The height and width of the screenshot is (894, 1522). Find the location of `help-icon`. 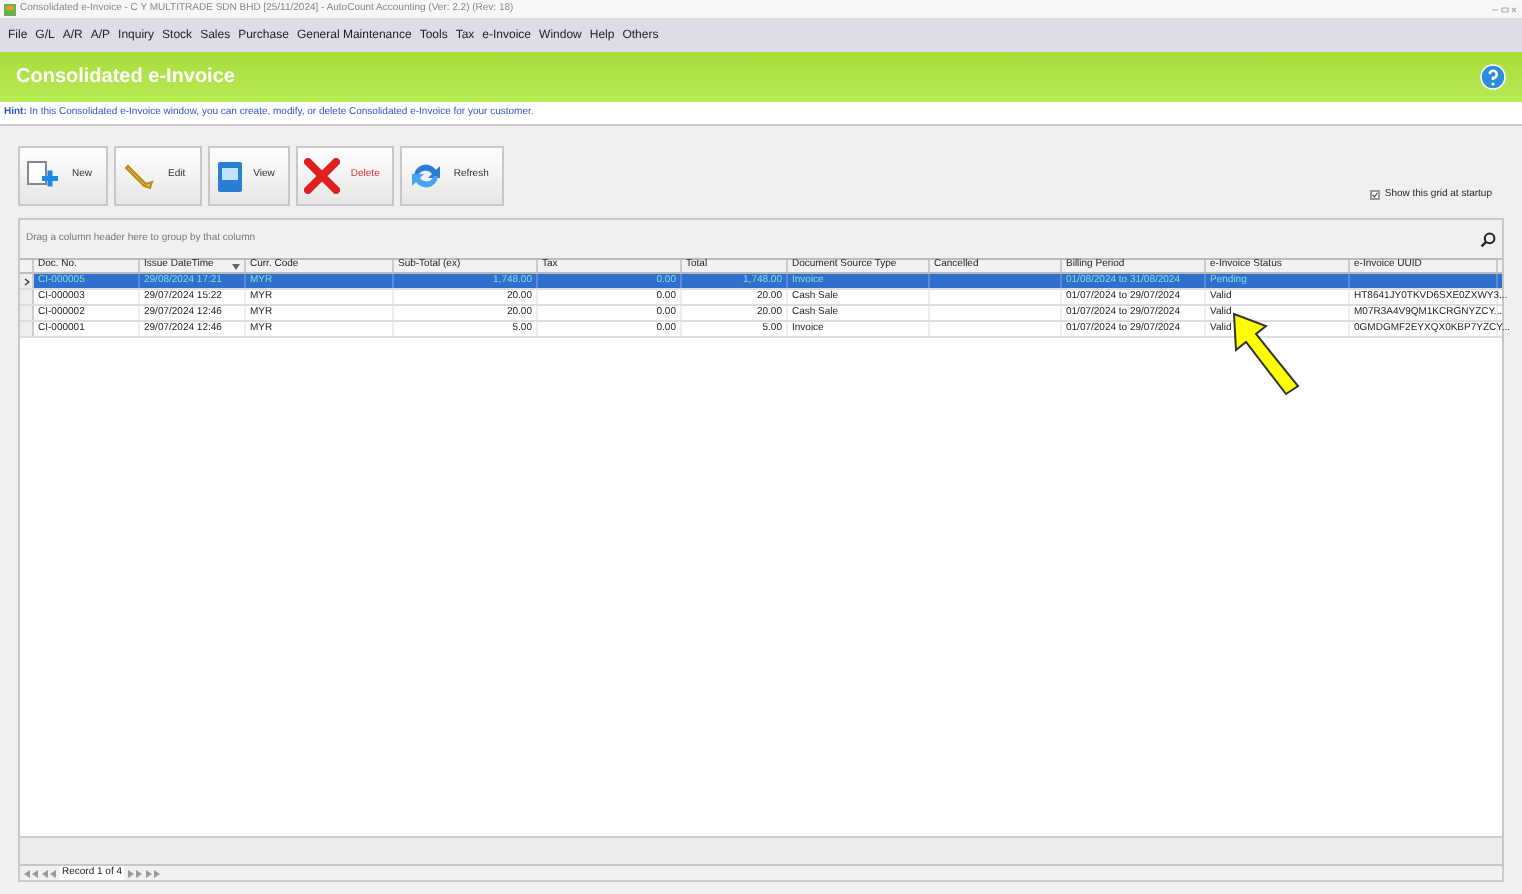

help-icon is located at coordinates (1493, 77).